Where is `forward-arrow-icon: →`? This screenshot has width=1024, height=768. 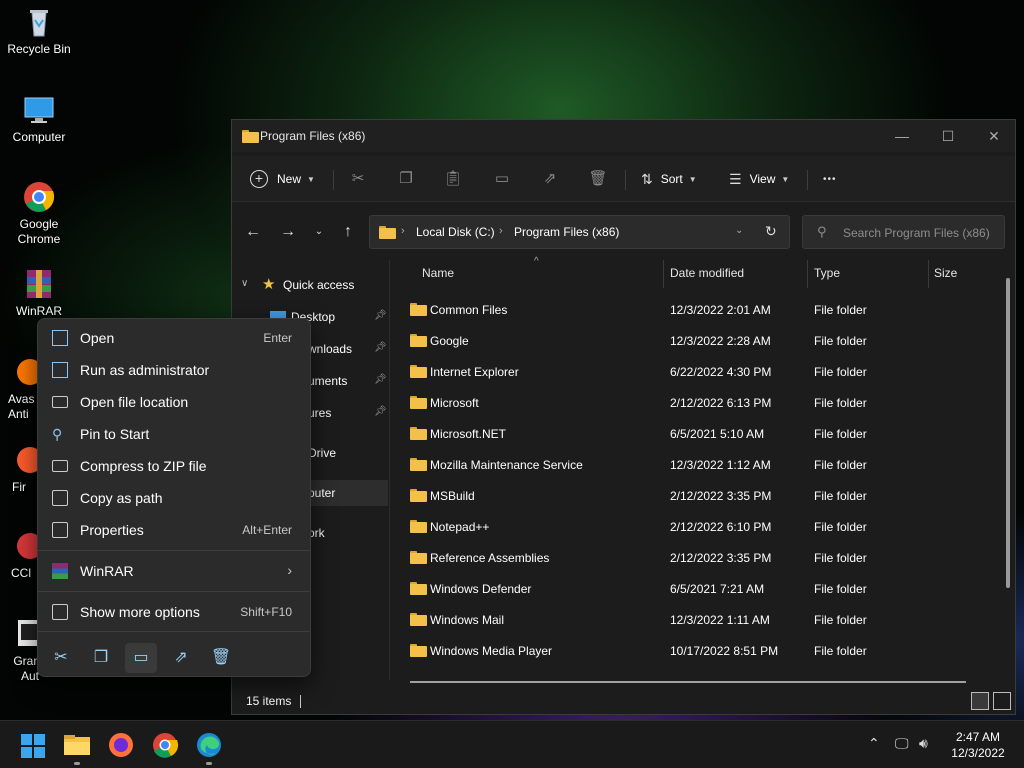 forward-arrow-icon: → is located at coordinates (288, 232).